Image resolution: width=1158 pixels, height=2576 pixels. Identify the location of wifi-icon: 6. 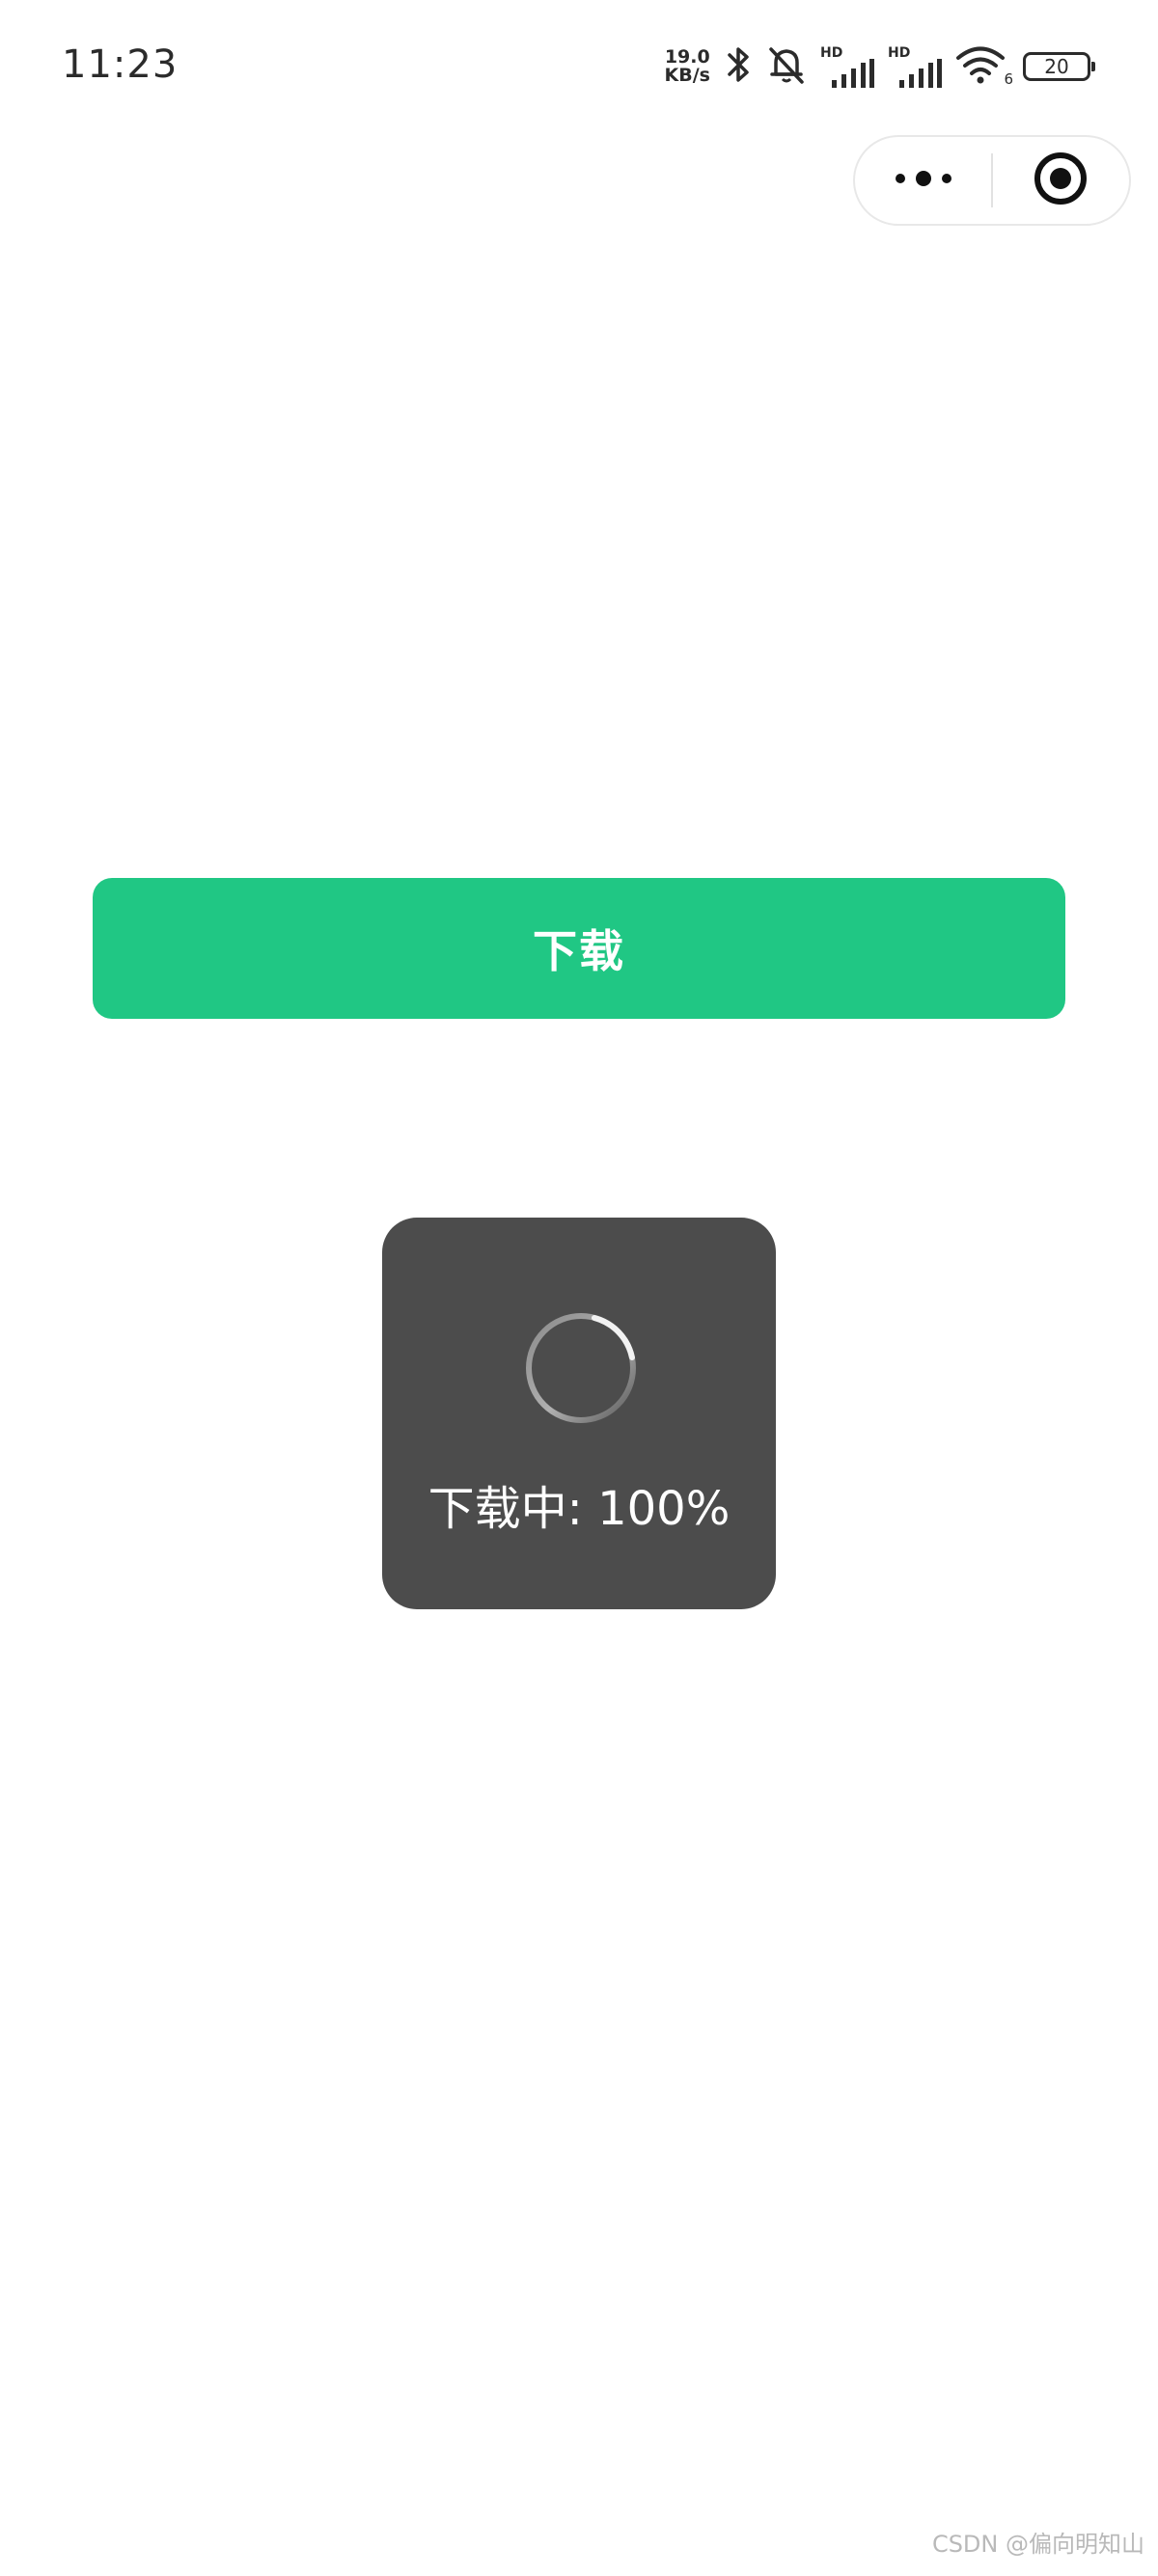
(984, 66).